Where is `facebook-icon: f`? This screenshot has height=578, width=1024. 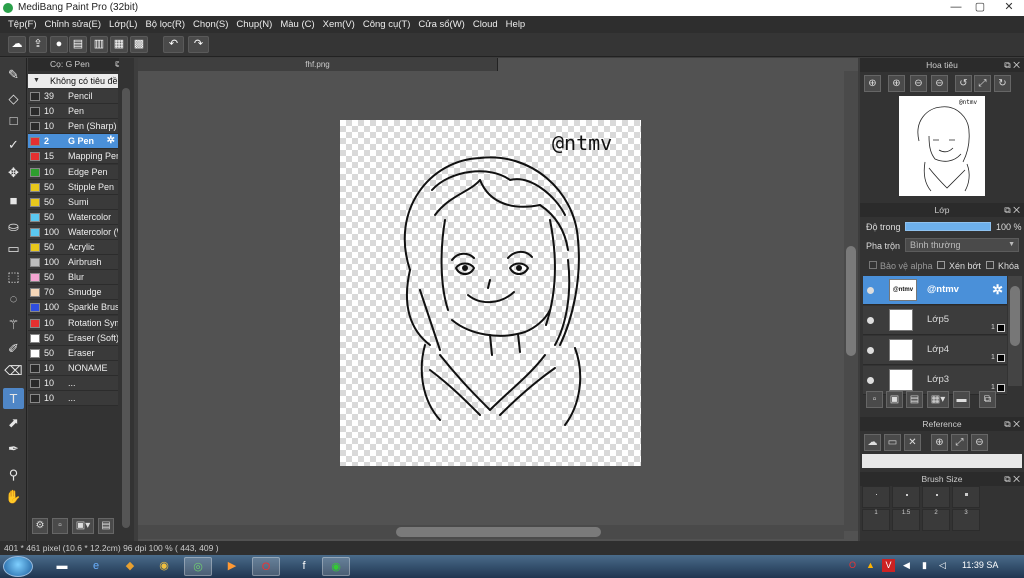
facebook-icon: f is located at coordinates (304, 566).